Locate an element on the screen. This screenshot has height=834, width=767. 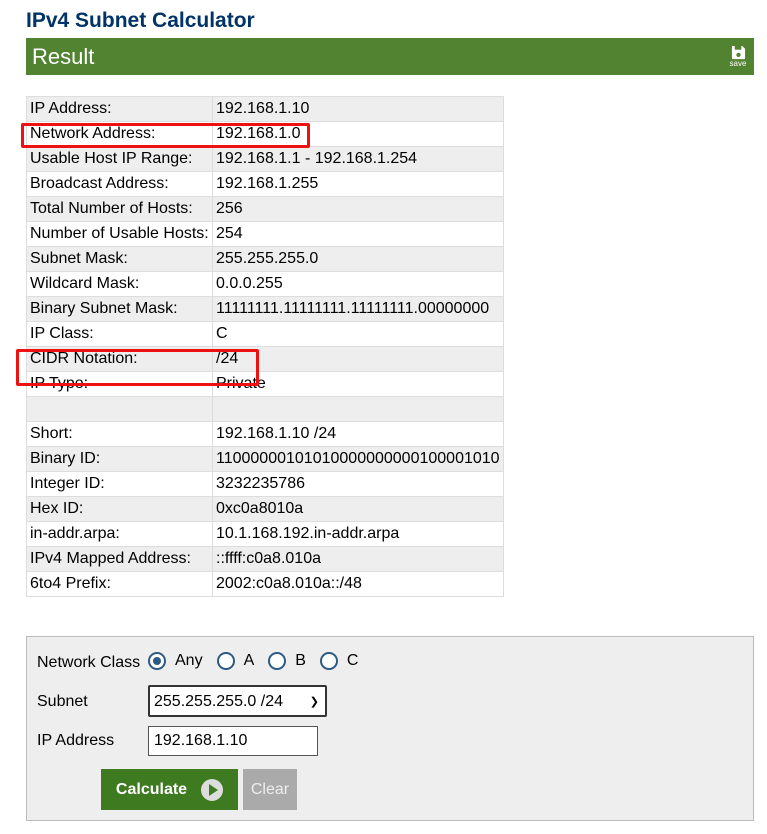
result-value: 0.0.0.255 is located at coordinates (358, 284).